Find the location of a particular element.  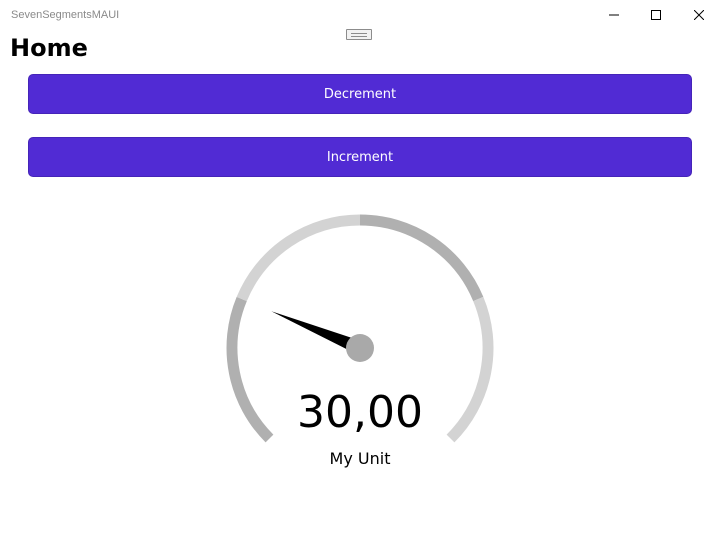

close-button is located at coordinates (699, 15).